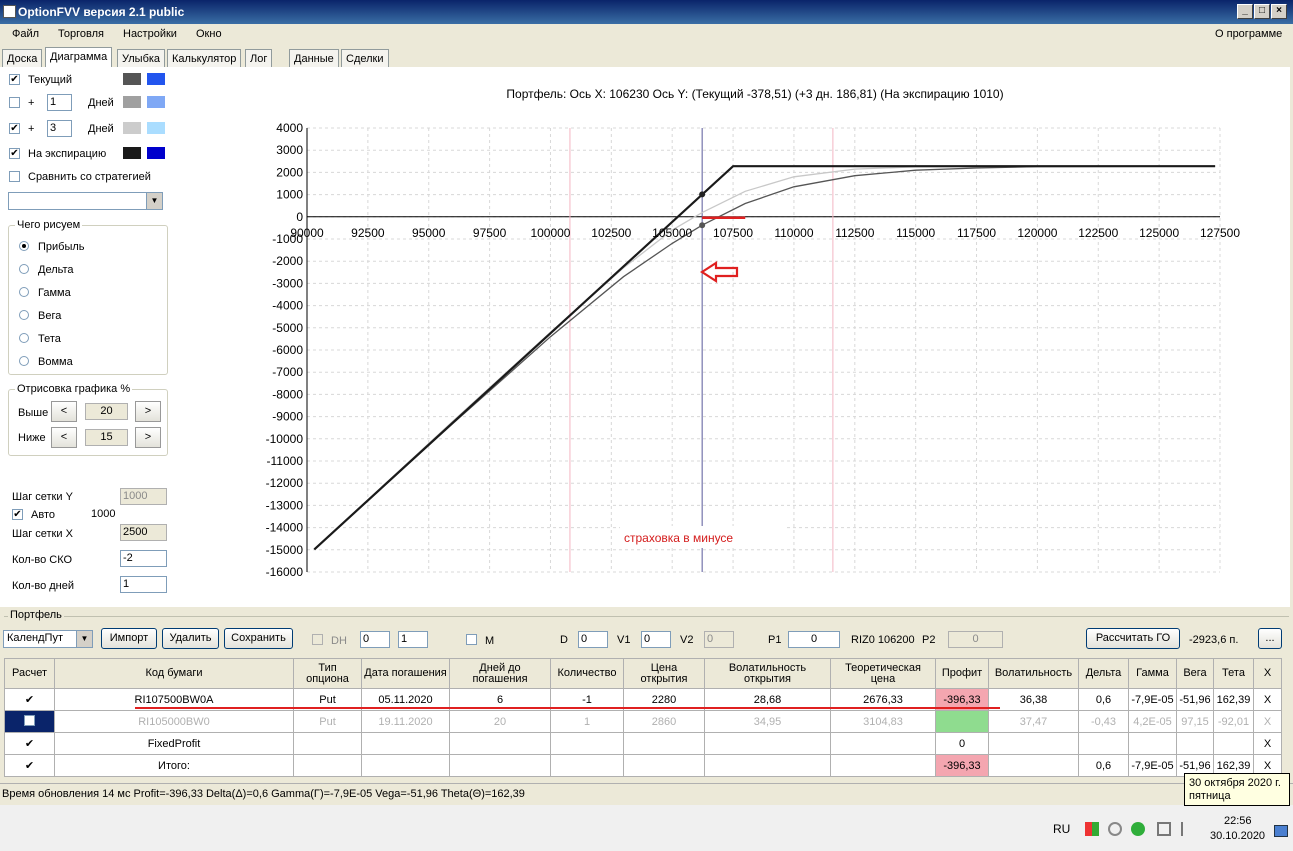 The width and height of the screenshot is (1293, 851). Describe the element at coordinates (79, 57) in the screenshot. I see `tab-diagram: Диаграмма` at that location.